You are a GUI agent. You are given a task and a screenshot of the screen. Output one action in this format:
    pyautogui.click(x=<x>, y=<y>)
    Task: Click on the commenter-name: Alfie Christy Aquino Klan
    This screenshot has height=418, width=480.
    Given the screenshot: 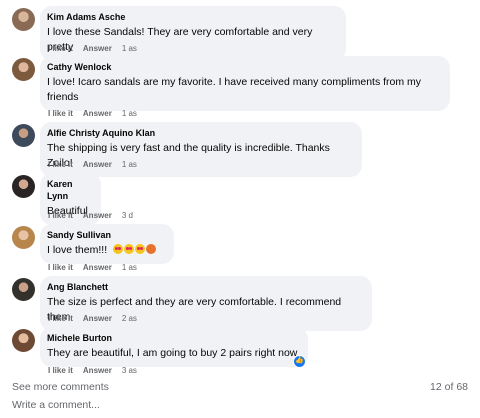 What is the action you would take?
    pyautogui.click(x=200, y=133)
    